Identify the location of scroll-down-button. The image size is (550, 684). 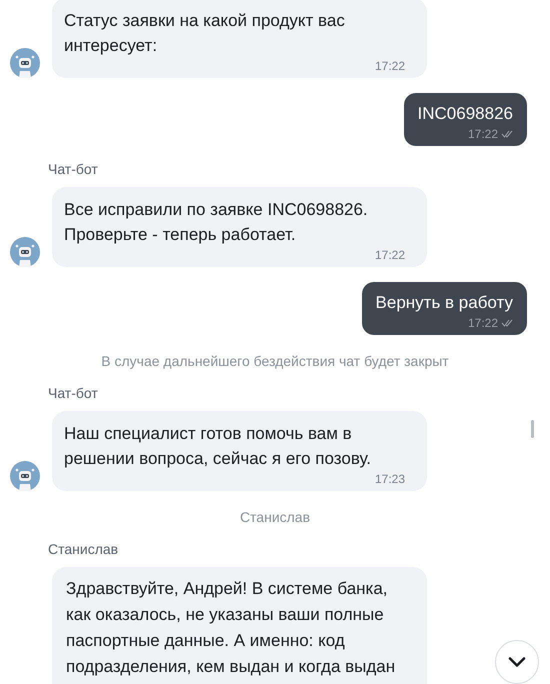
(517, 662).